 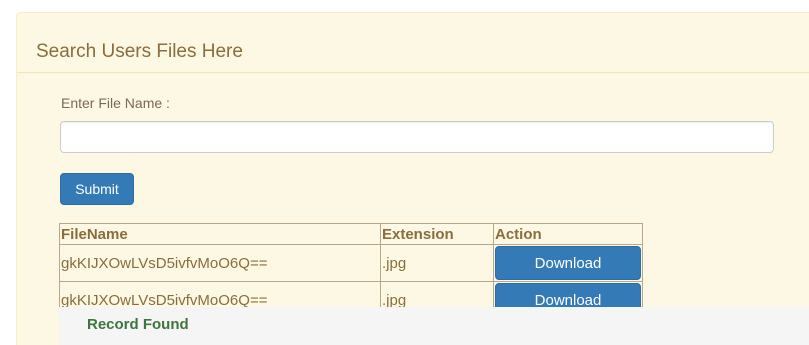 What do you see at coordinates (220, 263) in the screenshot?
I see `cell-filename: gkKIJXOwLVsD5ivfvMoO6Q==` at bounding box center [220, 263].